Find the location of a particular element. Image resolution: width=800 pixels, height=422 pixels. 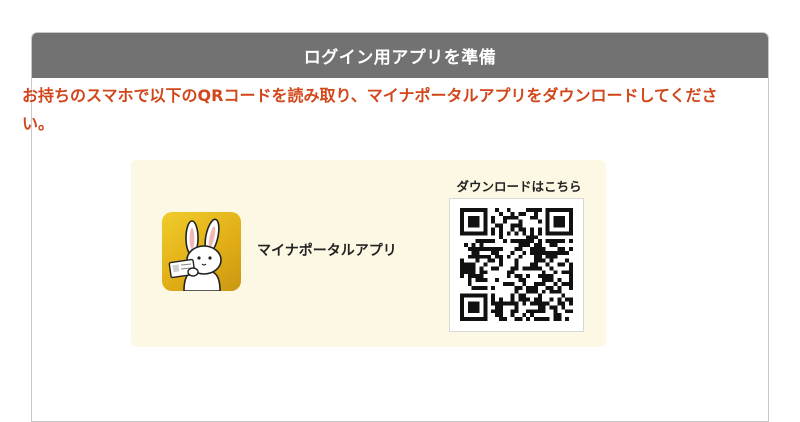

download-qr-code is located at coordinates (516, 265).